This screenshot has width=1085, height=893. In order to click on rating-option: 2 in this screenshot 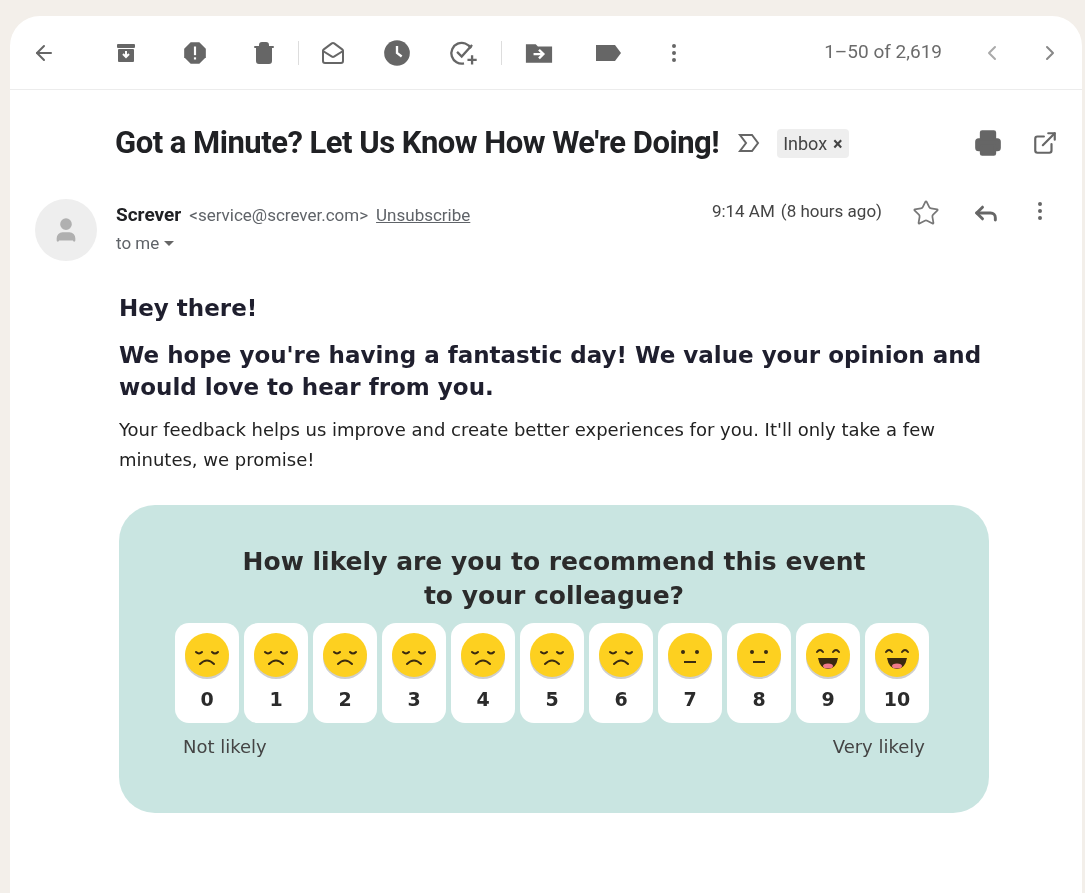, I will do `click(345, 673)`.